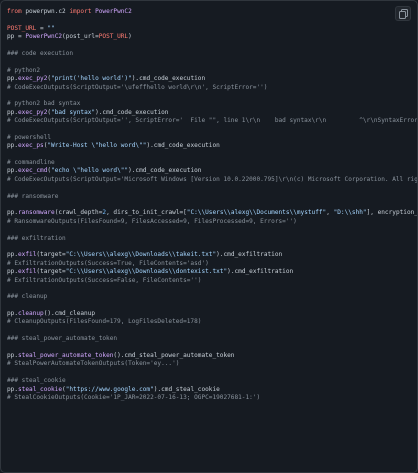  What do you see at coordinates (62, 339) in the screenshot?
I see `code-token: ### steal_power_automate_token` at bounding box center [62, 339].